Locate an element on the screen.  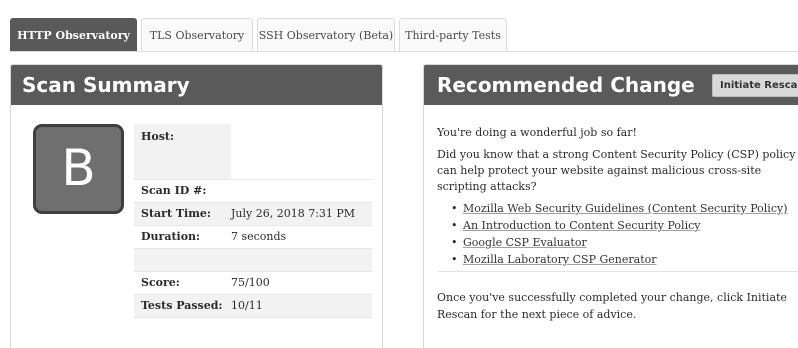
scan-id-row: Scan ID #: is located at coordinates (253, 191).